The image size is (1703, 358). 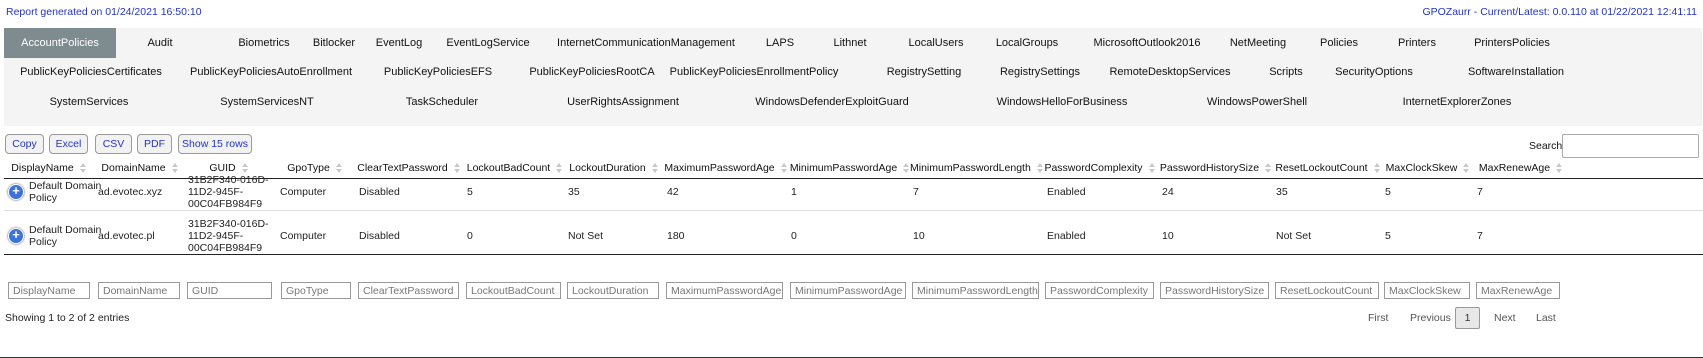 I want to click on tab-netmeeting: NetMeeting, so click(x=1258, y=43).